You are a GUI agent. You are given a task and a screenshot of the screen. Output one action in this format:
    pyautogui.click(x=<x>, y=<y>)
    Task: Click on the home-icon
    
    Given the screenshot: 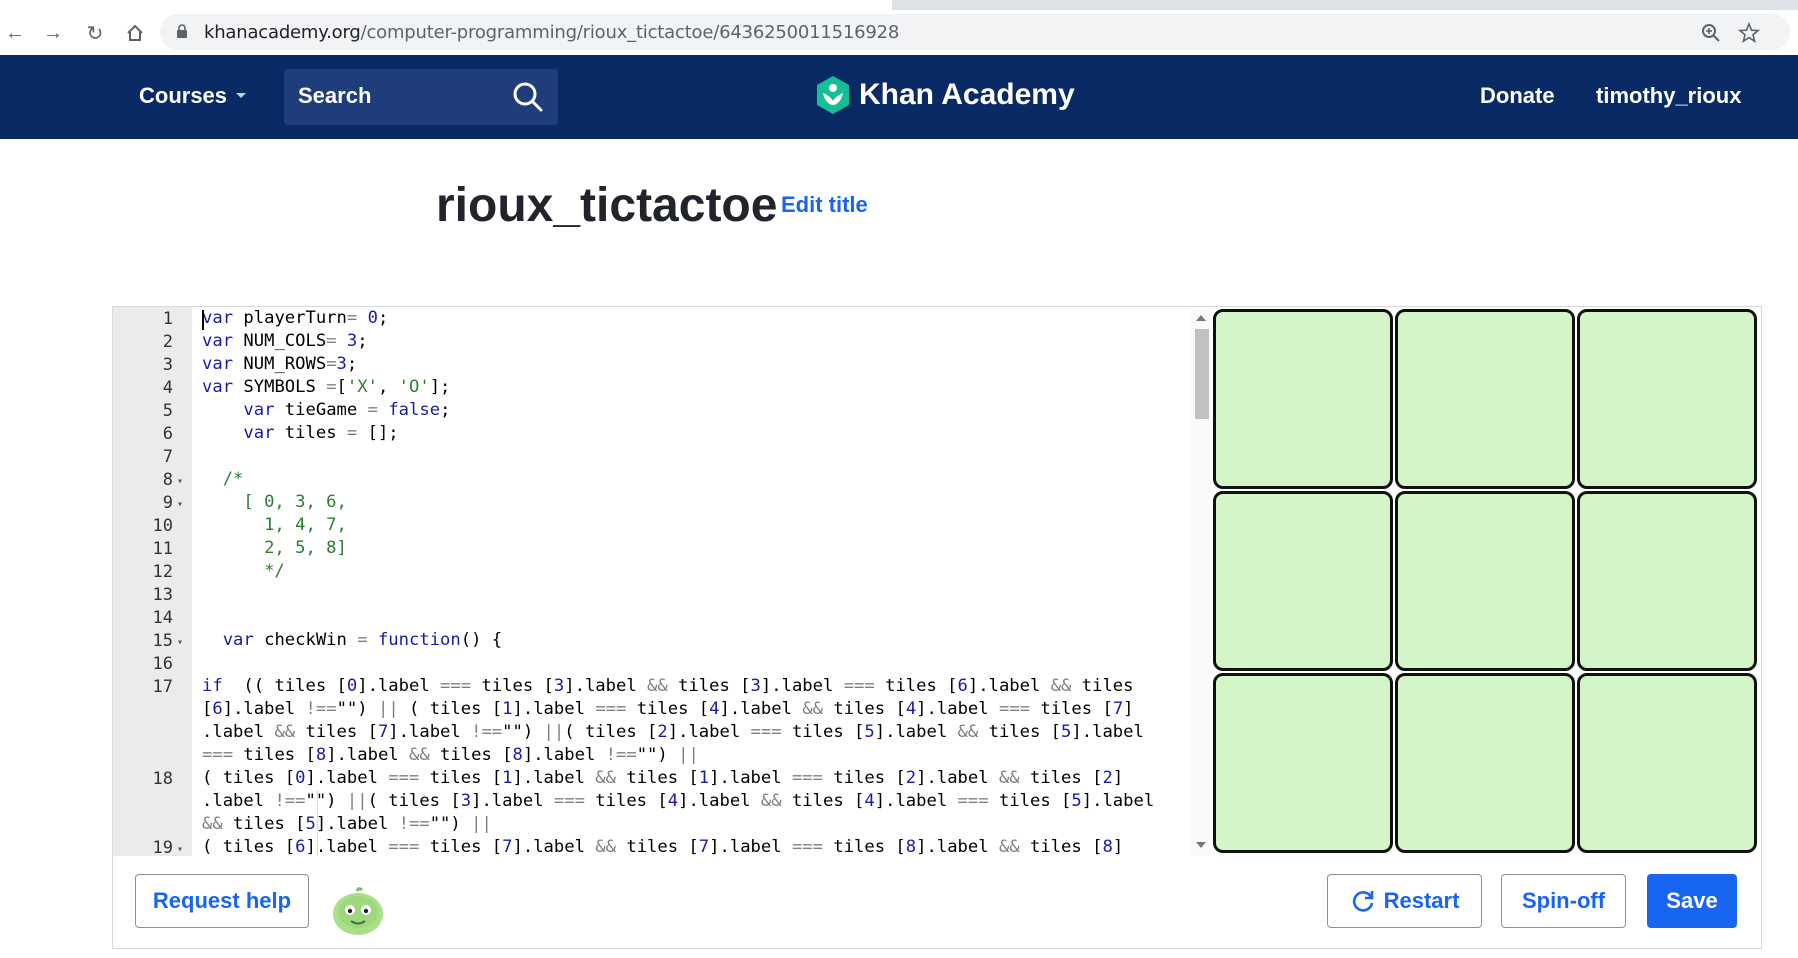 What is the action you would take?
    pyautogui.click(x=135, y=33)
    